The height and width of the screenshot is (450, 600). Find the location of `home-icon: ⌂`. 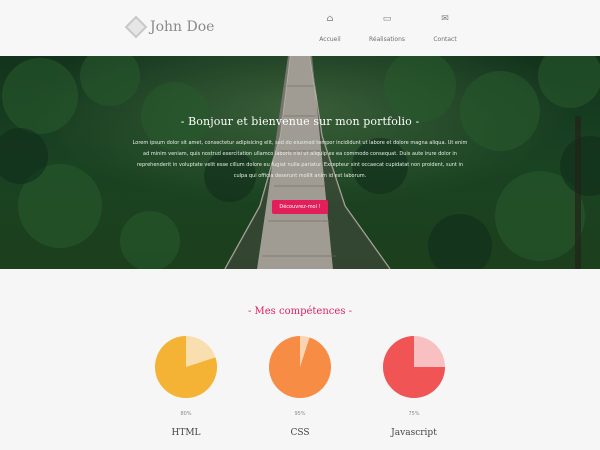

home-icon: ⌂ is located at coordinates (330, 19).